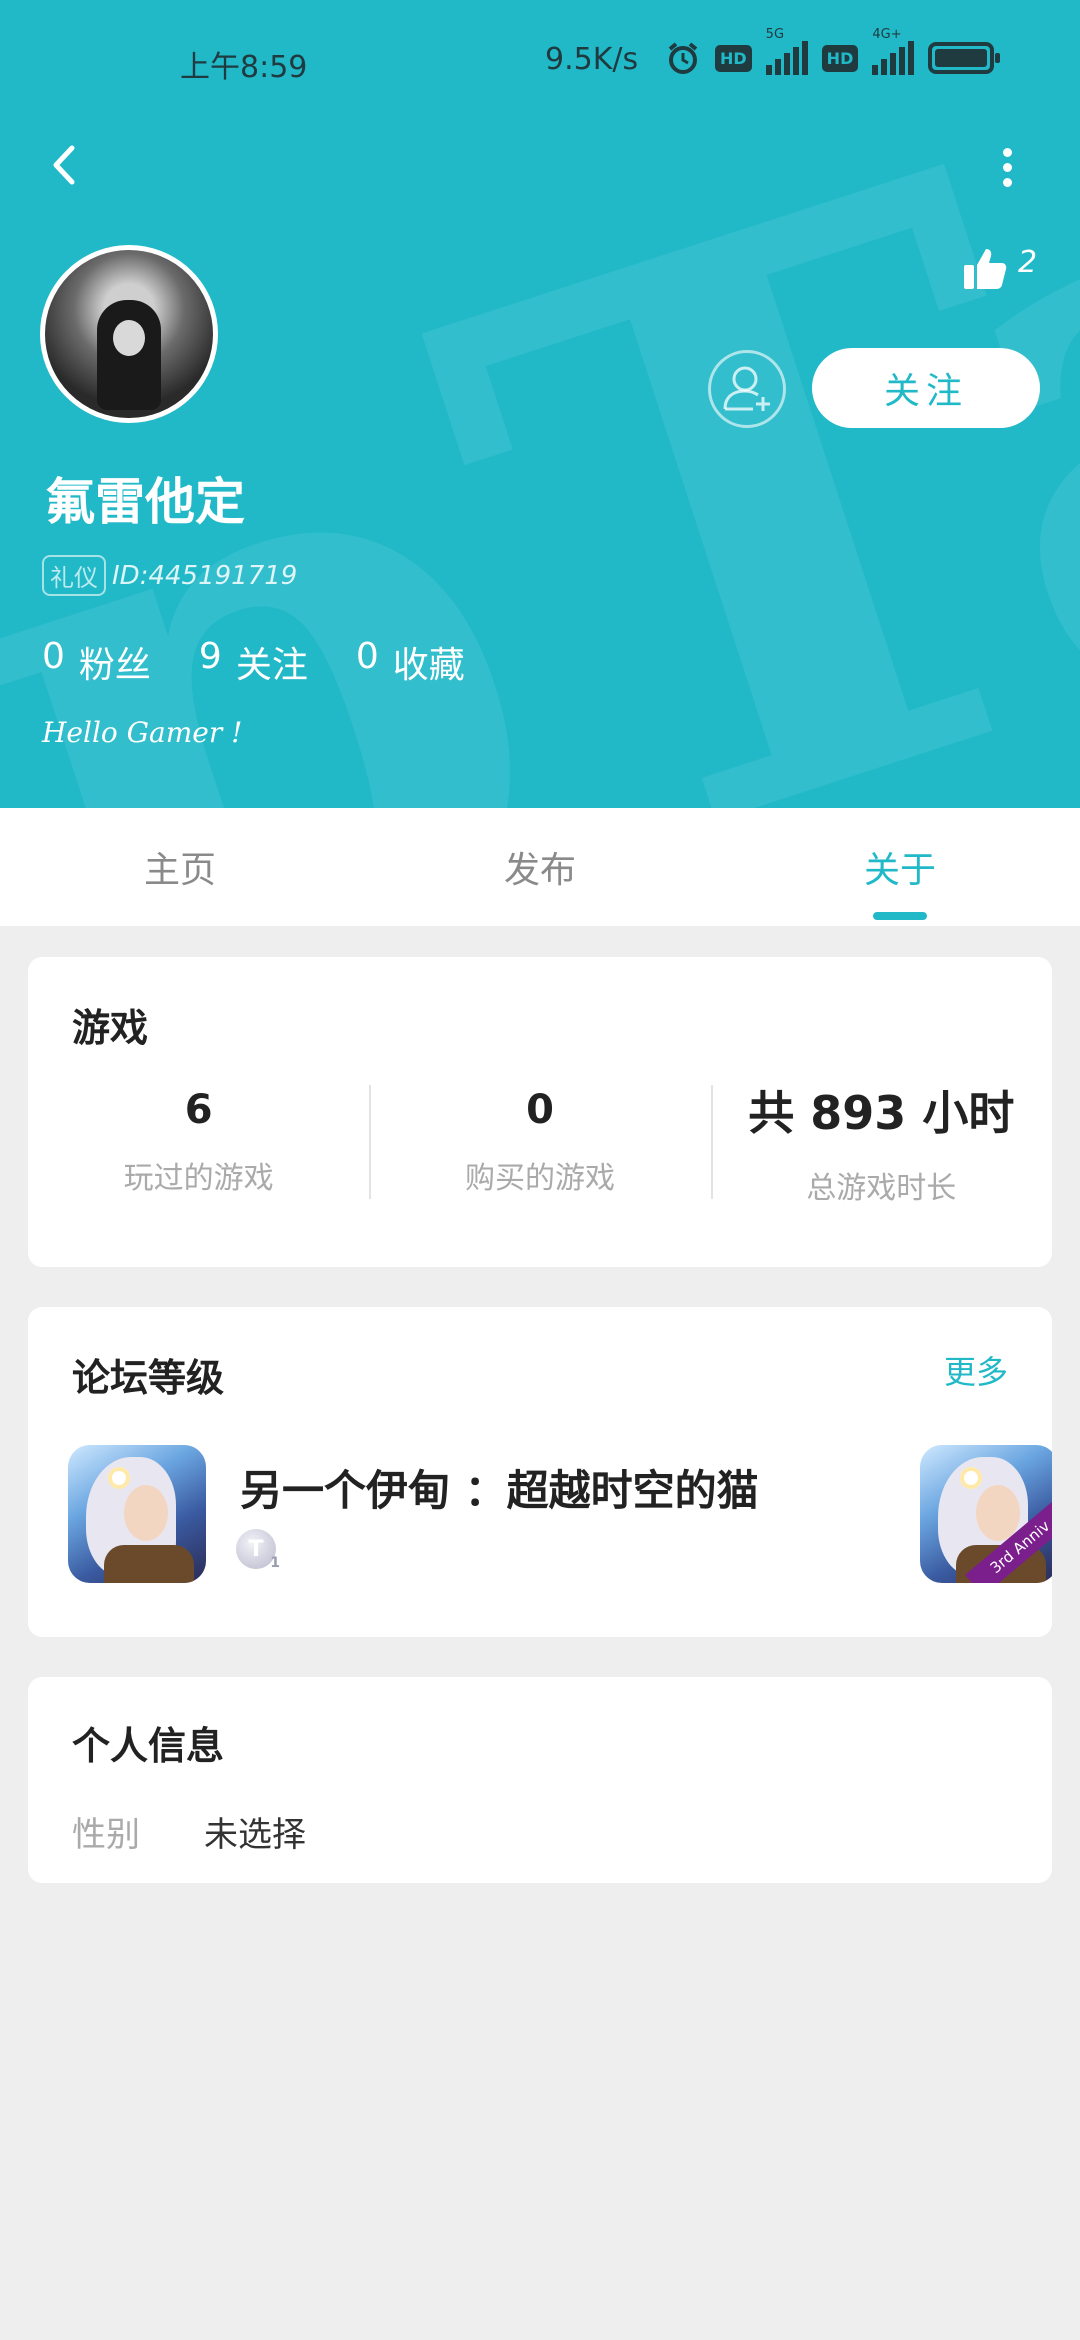 The width and height of the screenshot is (1080, 2340). What do you see at coordinates (275, 1563) in the screenshot?
I see `level-number: 1` at bounding box center [275, 1563].